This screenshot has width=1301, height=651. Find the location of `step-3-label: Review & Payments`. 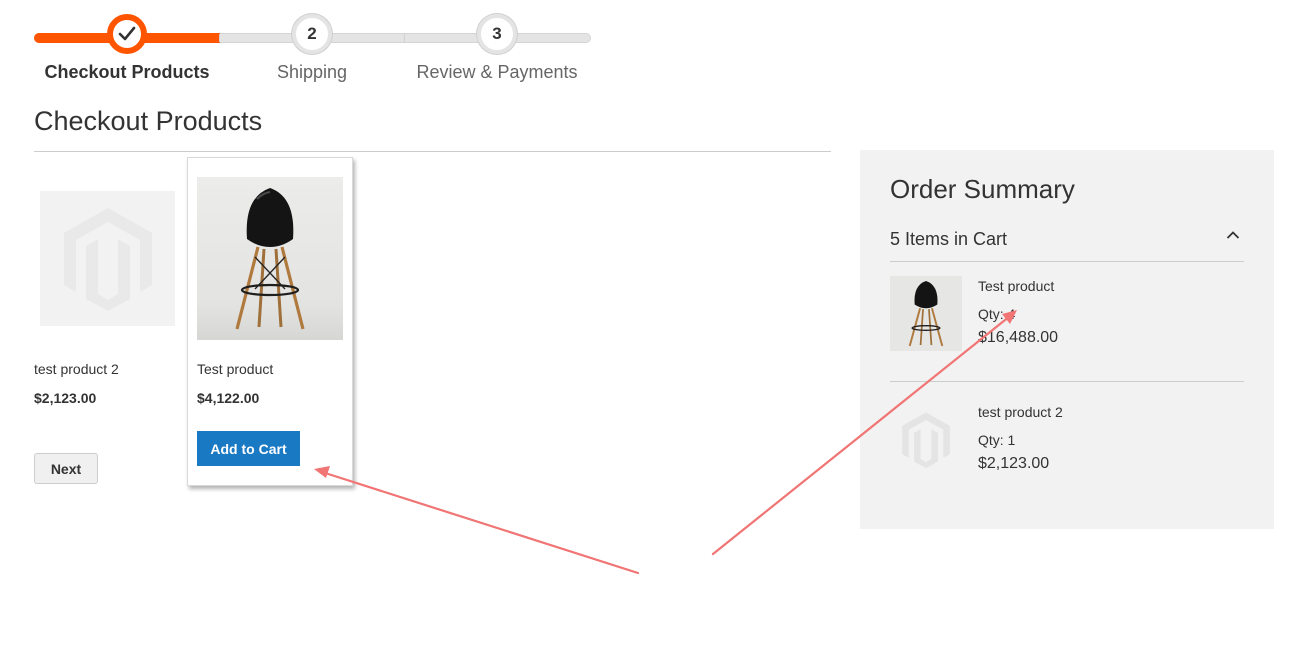

step-3-label: Review & Payments is located at coordinates (497, 72).